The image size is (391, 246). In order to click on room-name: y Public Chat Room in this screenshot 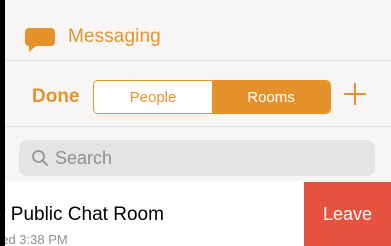, I will do `click(84, 214)`.